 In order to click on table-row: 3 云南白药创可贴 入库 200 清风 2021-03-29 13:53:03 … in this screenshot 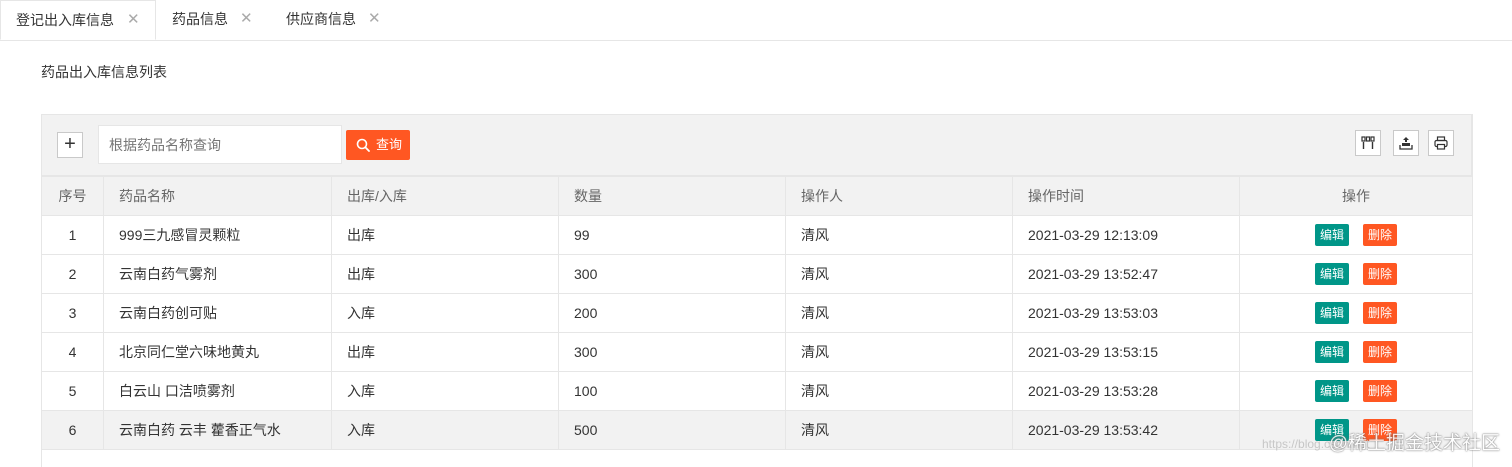, I will do `click(757, 313)`.